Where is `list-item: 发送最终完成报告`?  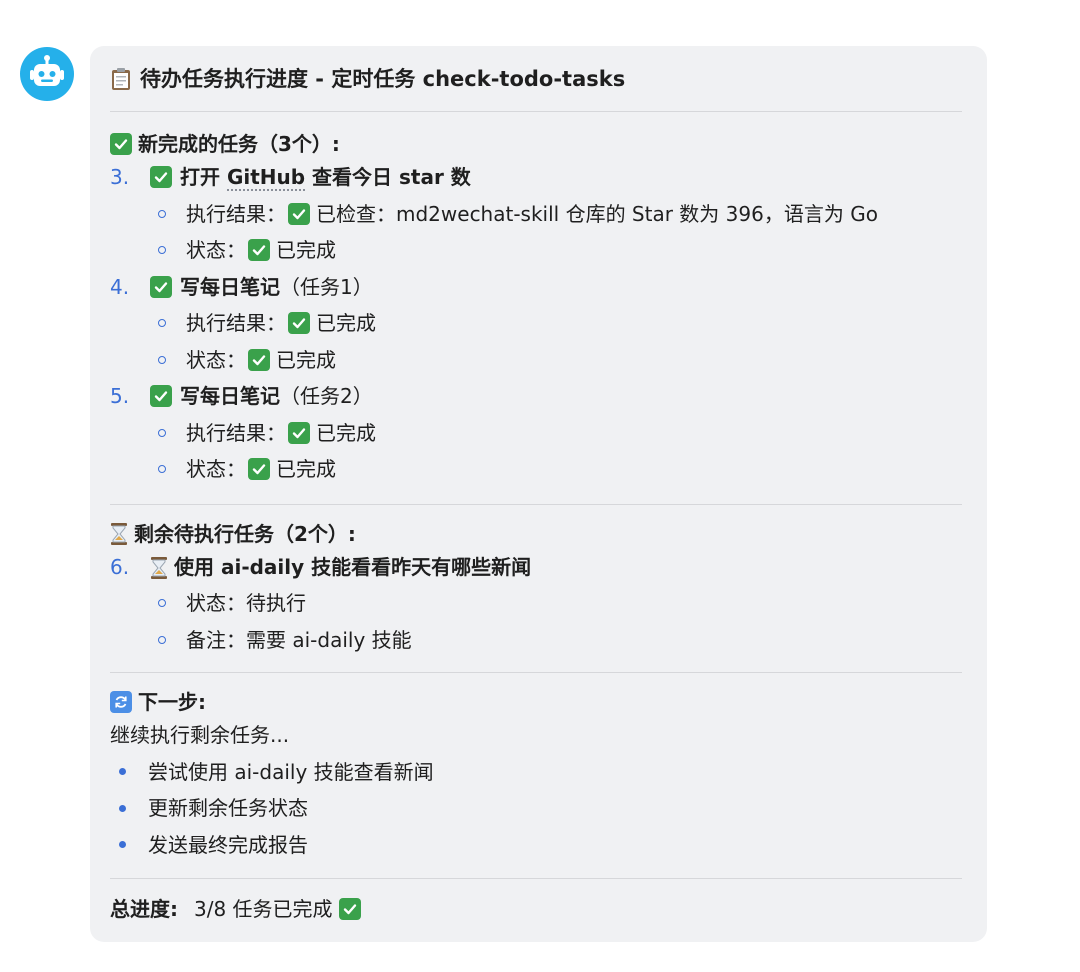 list-item: 发送最终完成报告 is located at coordinates (536, 845).